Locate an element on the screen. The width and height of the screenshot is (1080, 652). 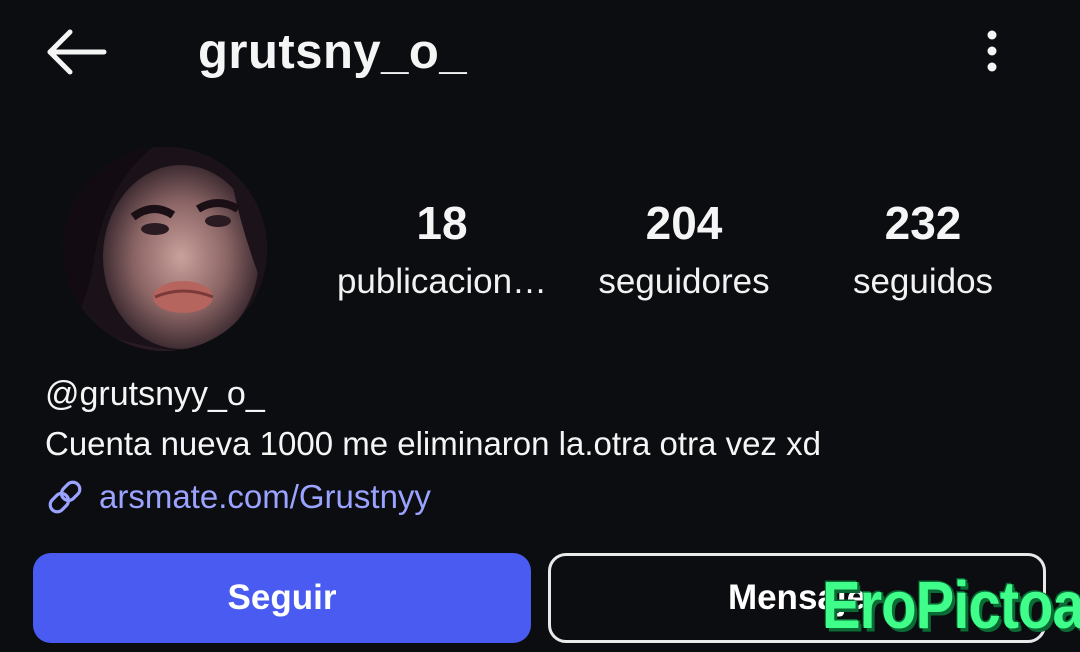
arrow-left-icon is located at coordinates (77, 52).